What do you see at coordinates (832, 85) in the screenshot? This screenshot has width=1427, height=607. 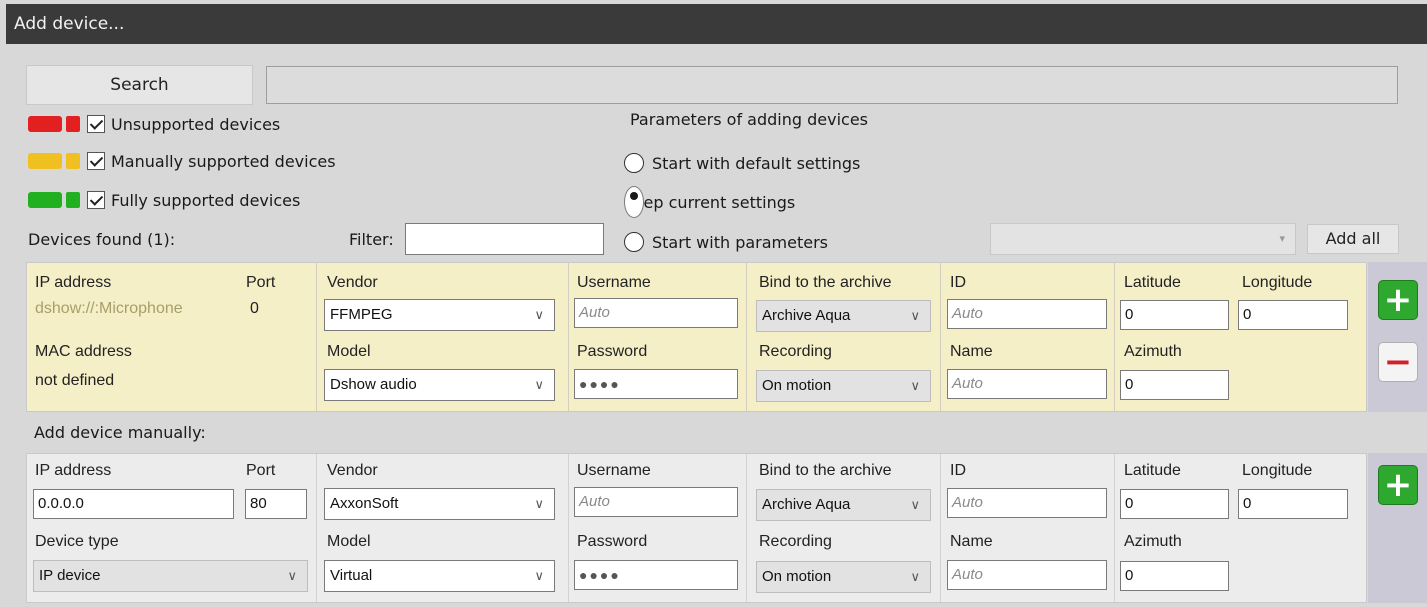 I see `search-progress-field` at bounding box center [832, 85].